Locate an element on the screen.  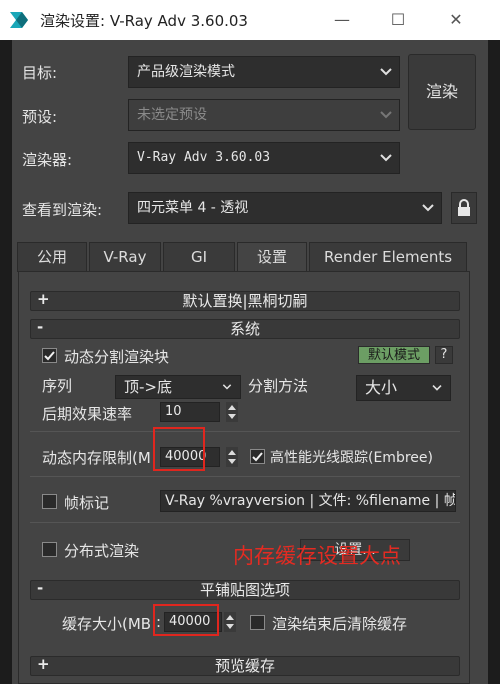
preset-dropdown: 未选定预设 is located at coordinates (264, 115).